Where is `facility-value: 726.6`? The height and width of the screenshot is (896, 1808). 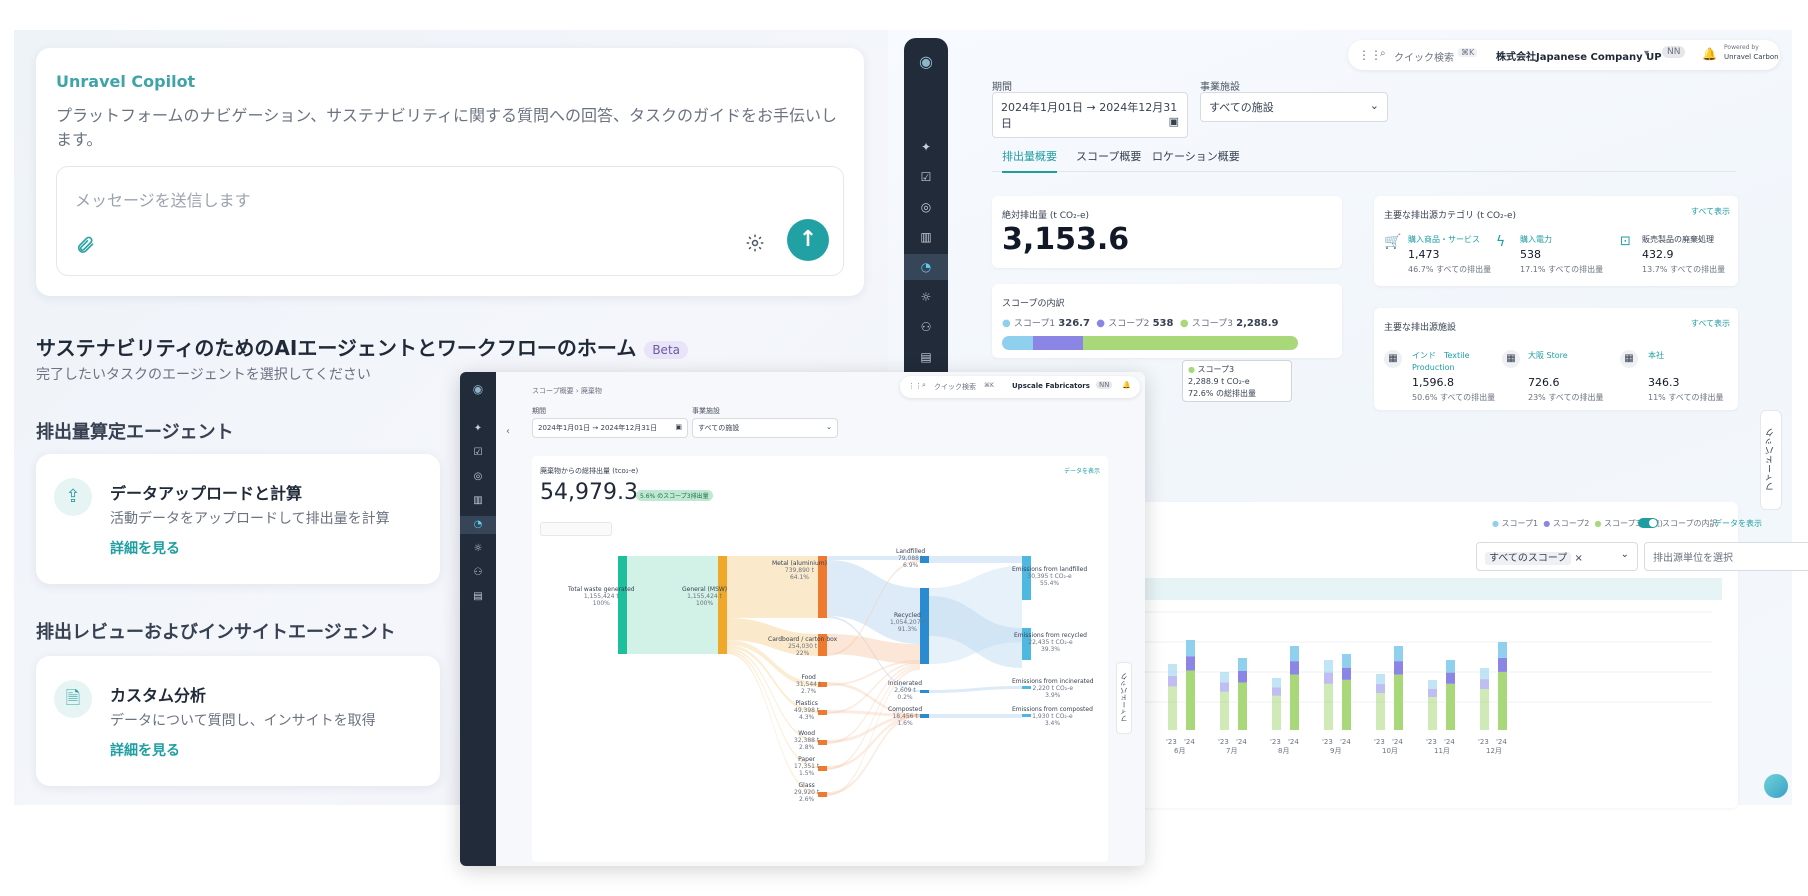 facility-value: 726.6 is located at coordinates (1544, 382).